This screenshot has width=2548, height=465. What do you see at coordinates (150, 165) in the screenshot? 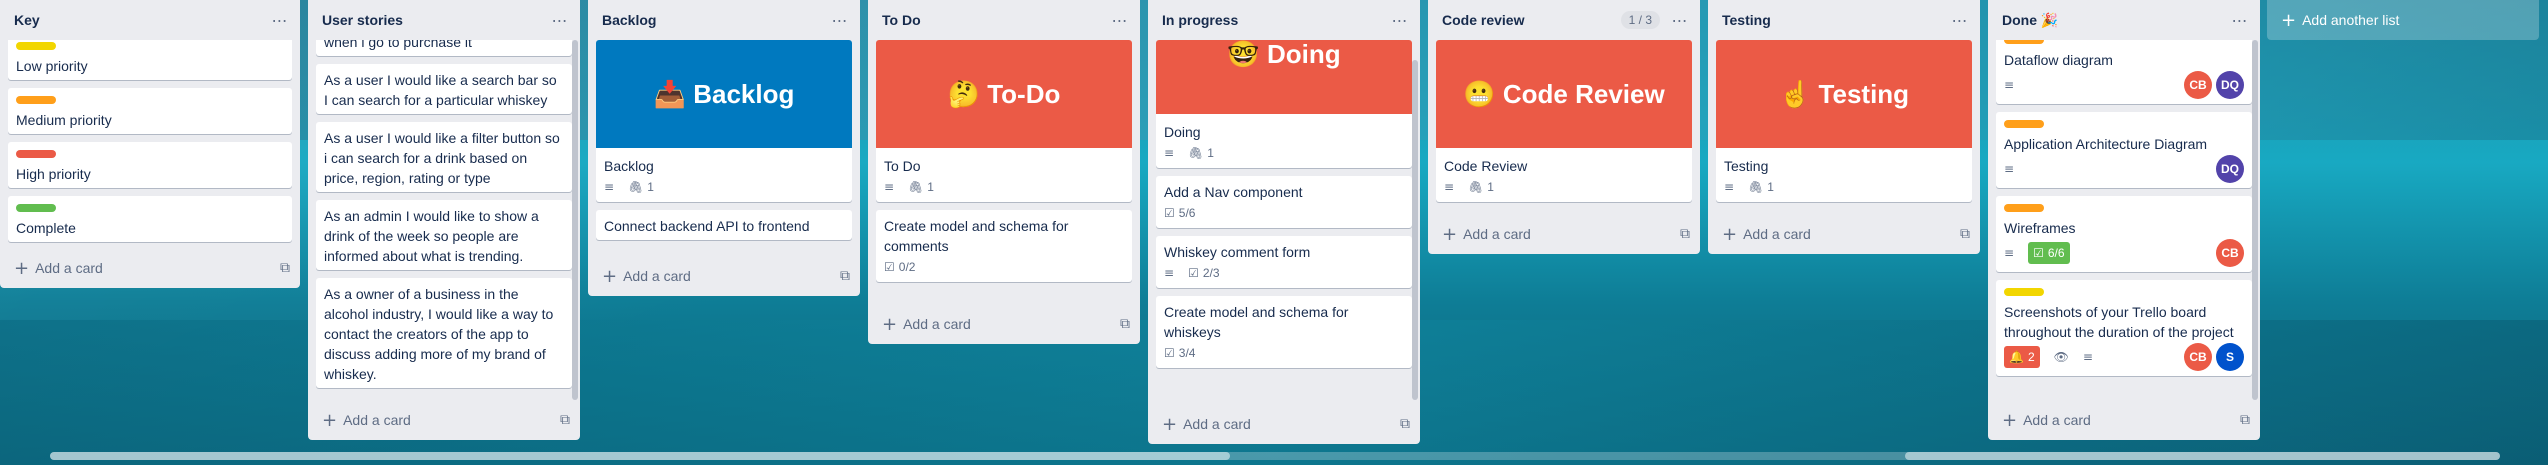
I see `list-item: High priority` at bounding box center [150, 165].